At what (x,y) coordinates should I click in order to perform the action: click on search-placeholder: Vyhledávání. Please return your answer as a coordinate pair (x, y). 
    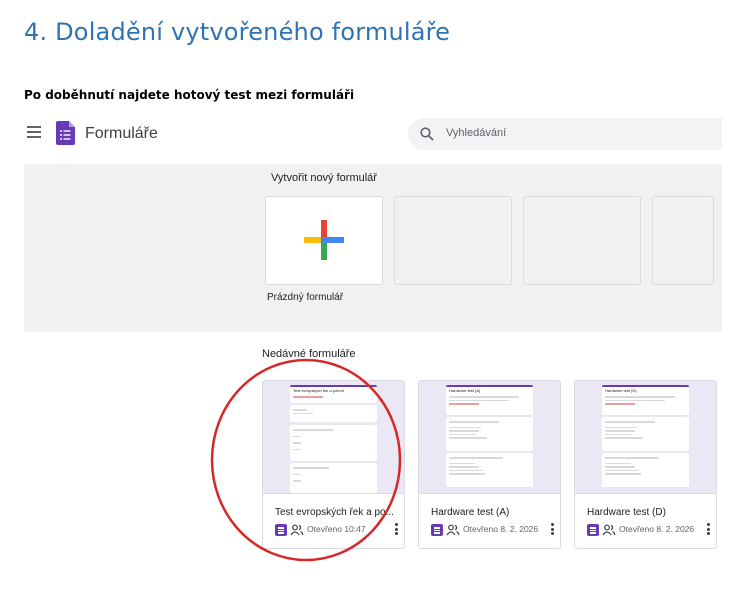
    Looking at the image, I should click on (476, 133).